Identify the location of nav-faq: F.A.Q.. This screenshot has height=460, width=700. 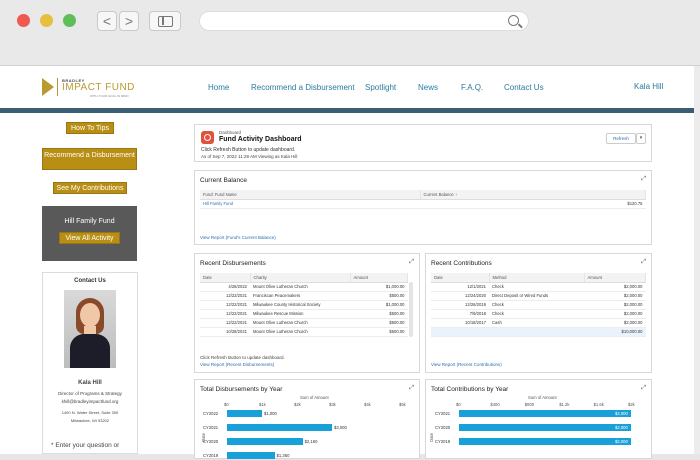
(472, 87).